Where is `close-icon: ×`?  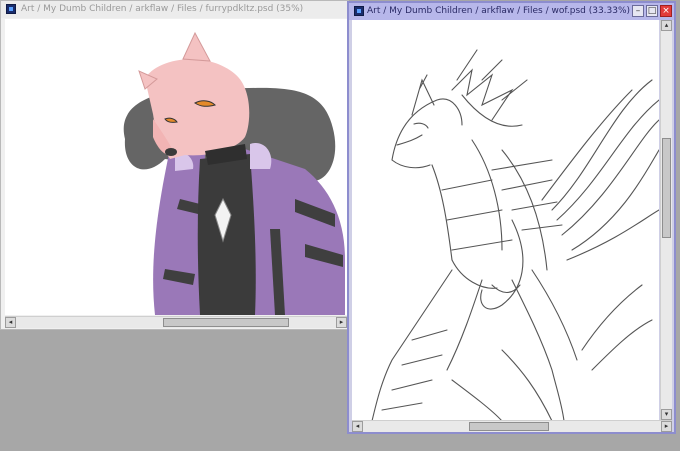
close-icon: × is located at coordinates (666, 11).